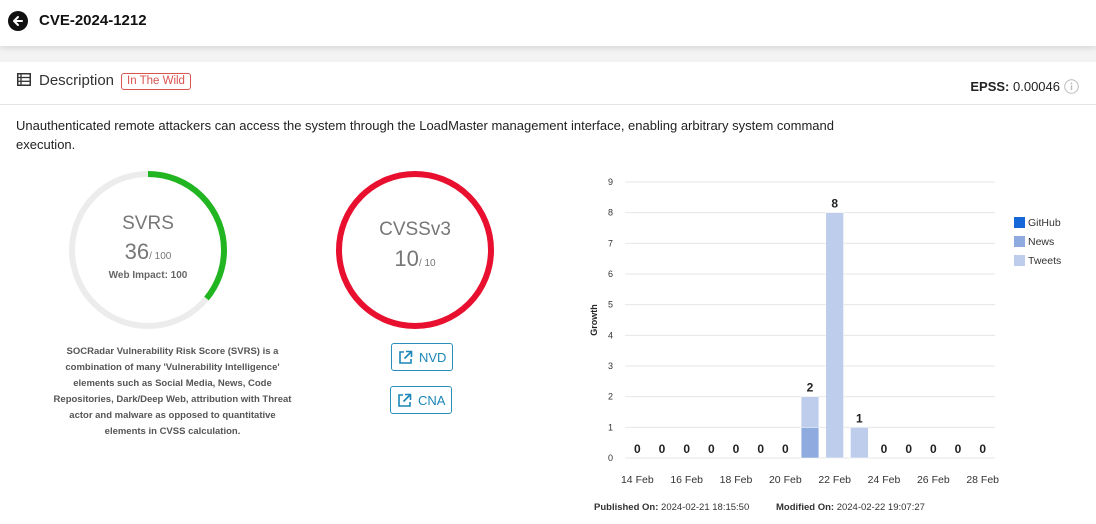 Image resolution: width=1096 pixels, height=524 pixels. I want to click on x-tick-label: 26 Feb, so click(933, 480).